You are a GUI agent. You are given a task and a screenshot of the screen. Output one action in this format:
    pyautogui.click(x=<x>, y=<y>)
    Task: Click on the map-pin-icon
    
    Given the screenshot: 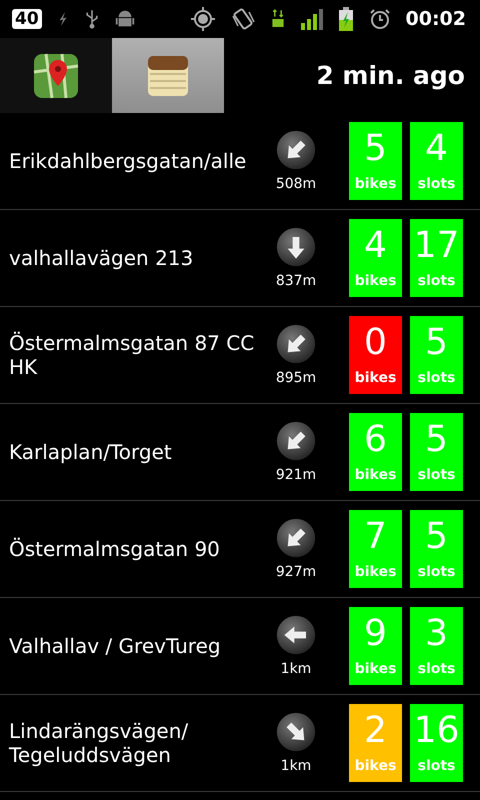 What is the action you would take?
    pyautogui.click(x=56, y=76)
    